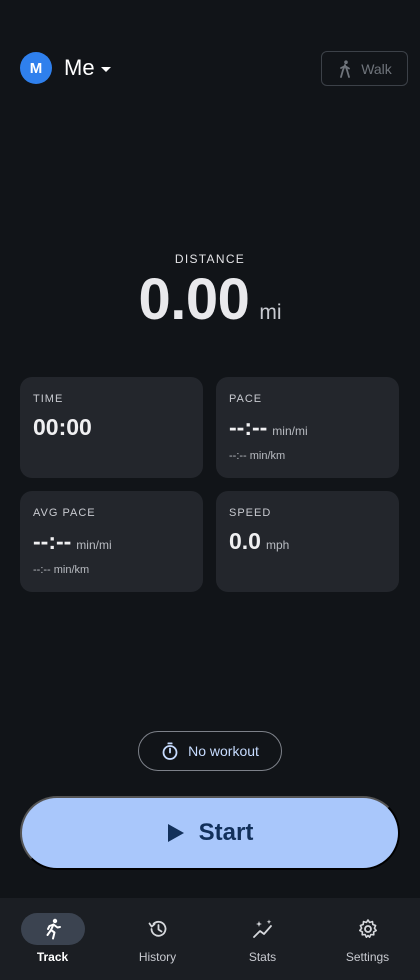 The width and height of the screenshot is (420, 980). I want to click on start-button: Start, so click(210, 833).